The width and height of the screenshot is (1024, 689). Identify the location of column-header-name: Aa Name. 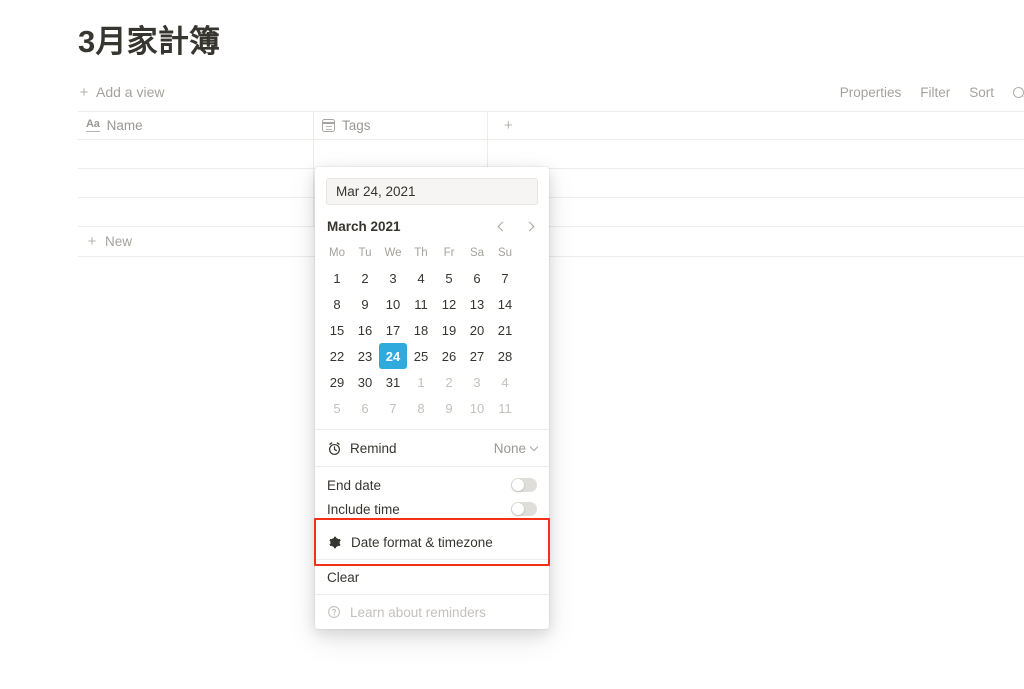
(196, 125).